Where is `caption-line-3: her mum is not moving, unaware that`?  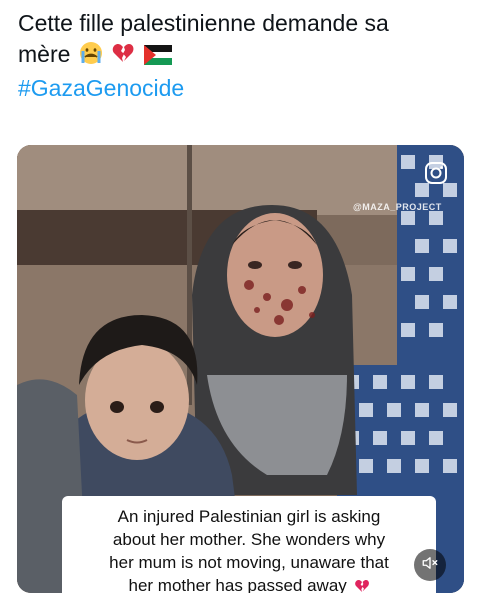 caption-line-3: her mum is not moving, unaware that is located at coordinates (249, 562).